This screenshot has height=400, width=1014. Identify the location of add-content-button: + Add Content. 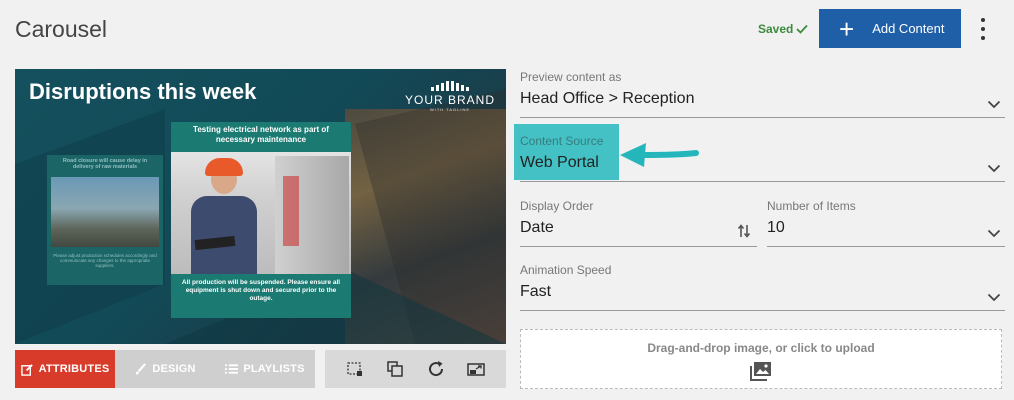
(890, 28).